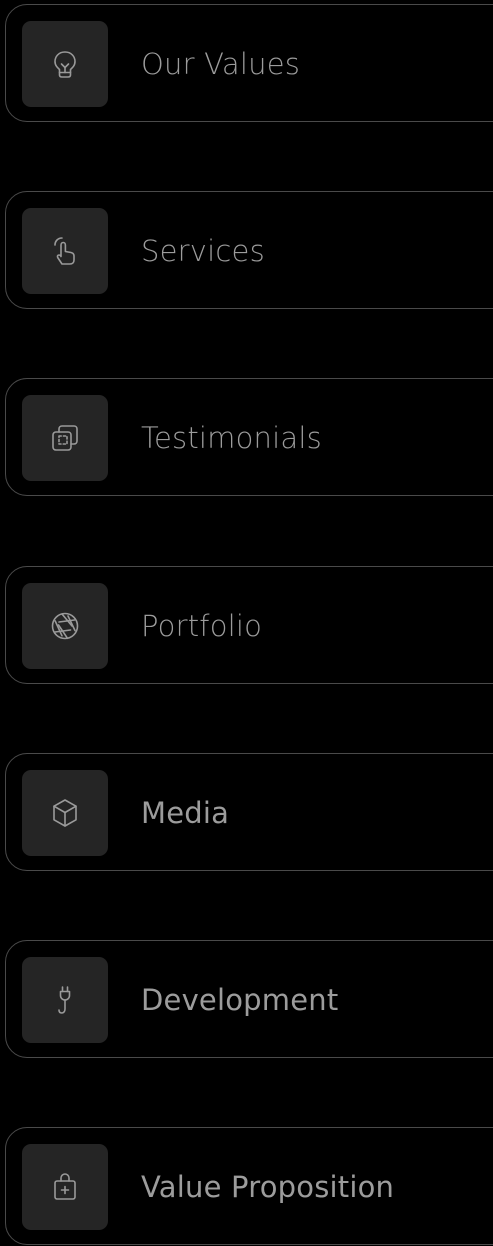 The width and height of the screenshot is (493, 1246). Describe the element at coordinates (240, 1000) in the screenshot. I see `nav-label: Development` at that location.